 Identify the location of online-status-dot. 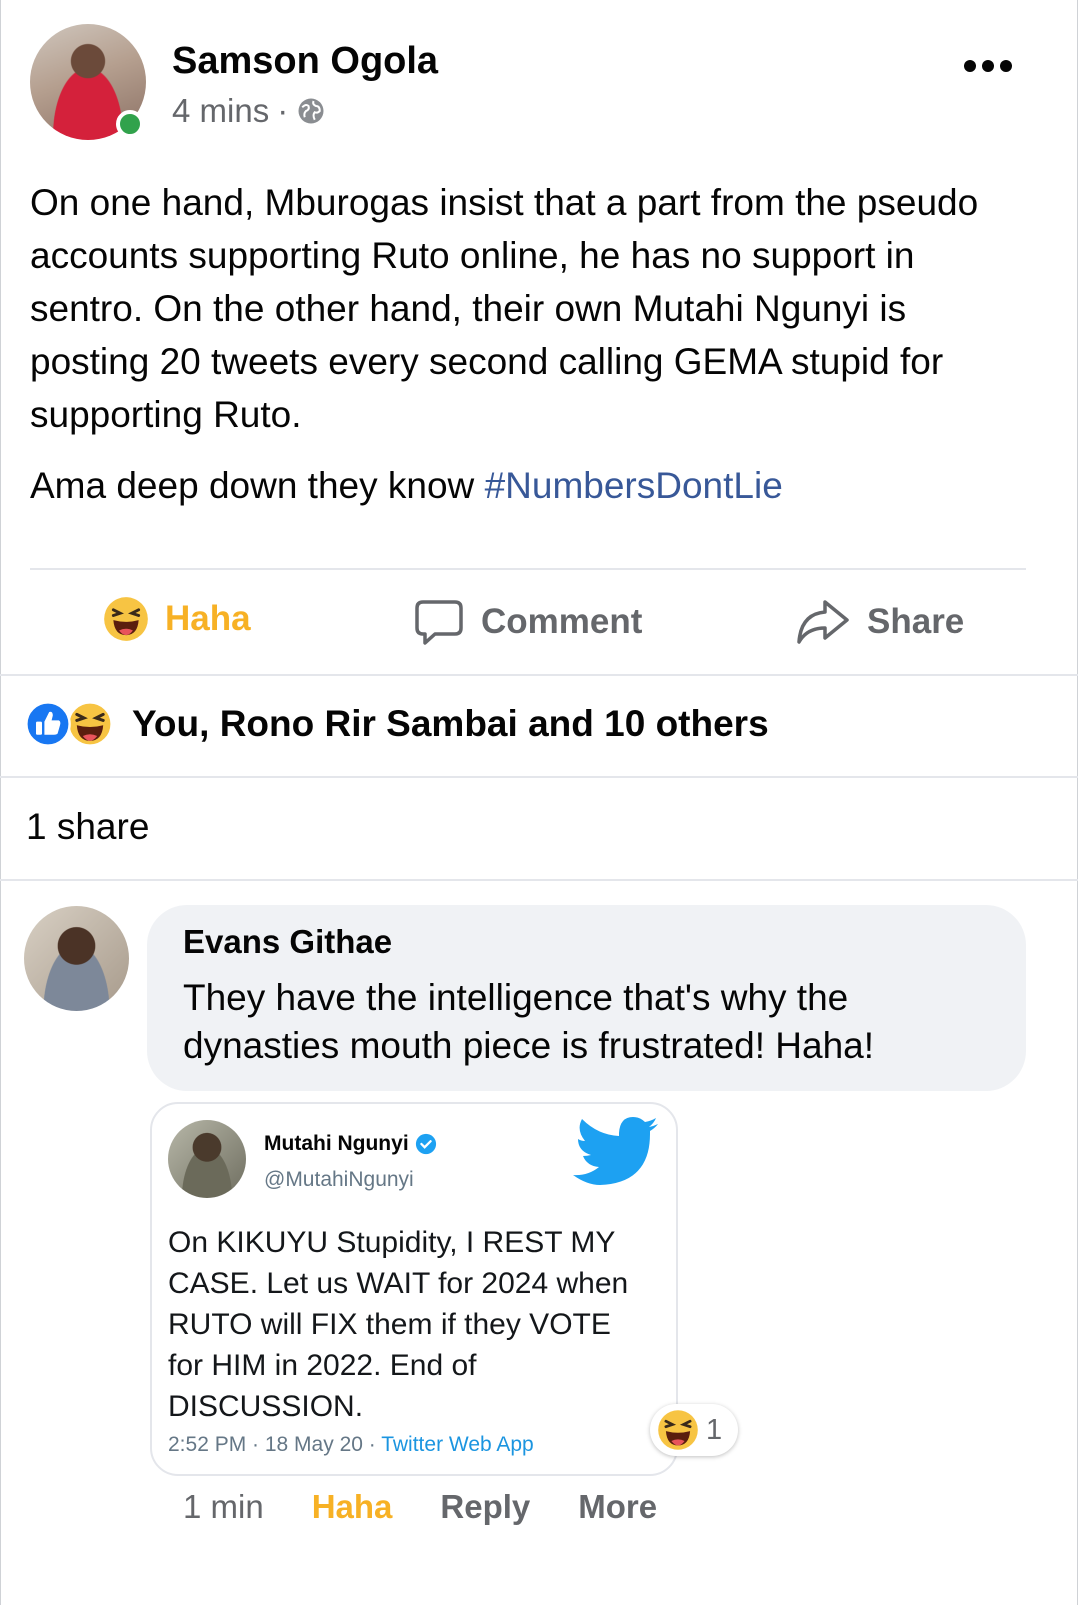
(130, 124).